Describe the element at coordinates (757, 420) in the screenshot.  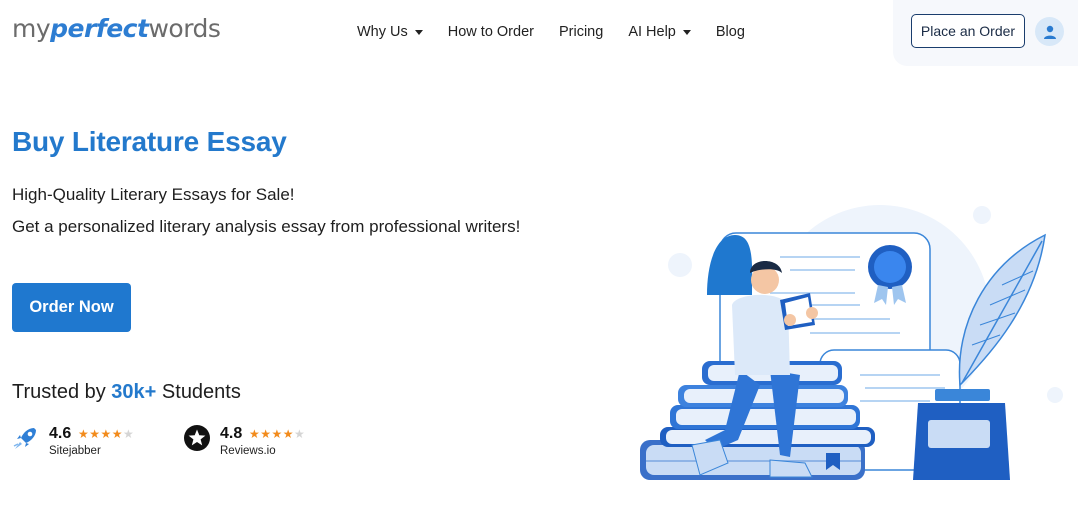
I see `book-stack-icon` at that location.